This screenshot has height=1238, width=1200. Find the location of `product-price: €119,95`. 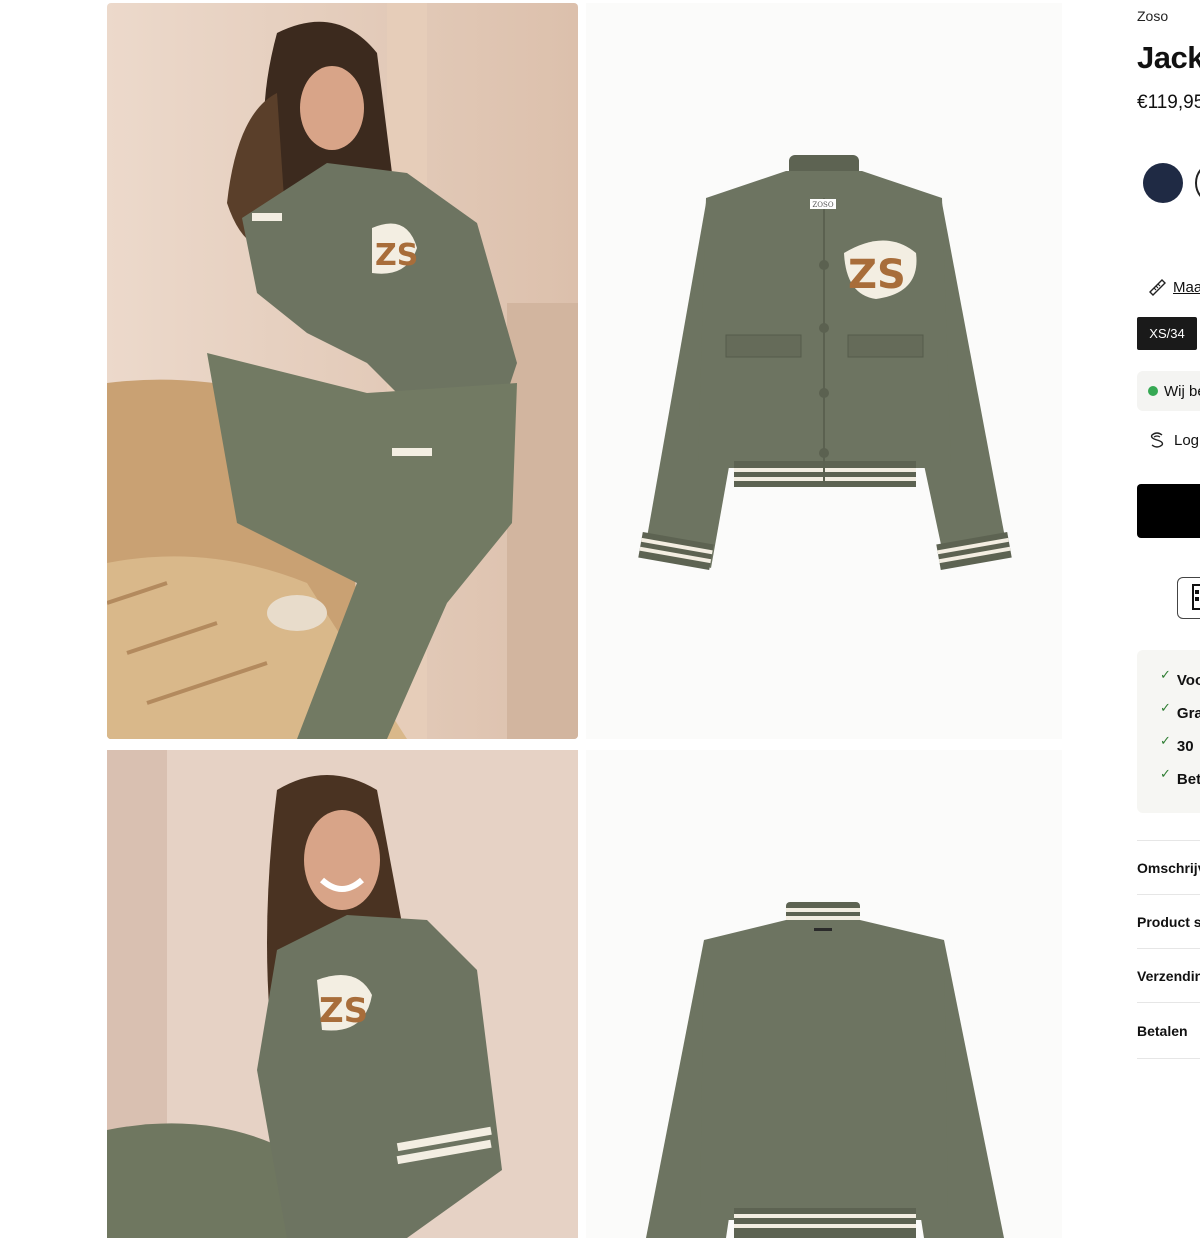

product-price: €119,95 is located at coordinates (1168, 102).